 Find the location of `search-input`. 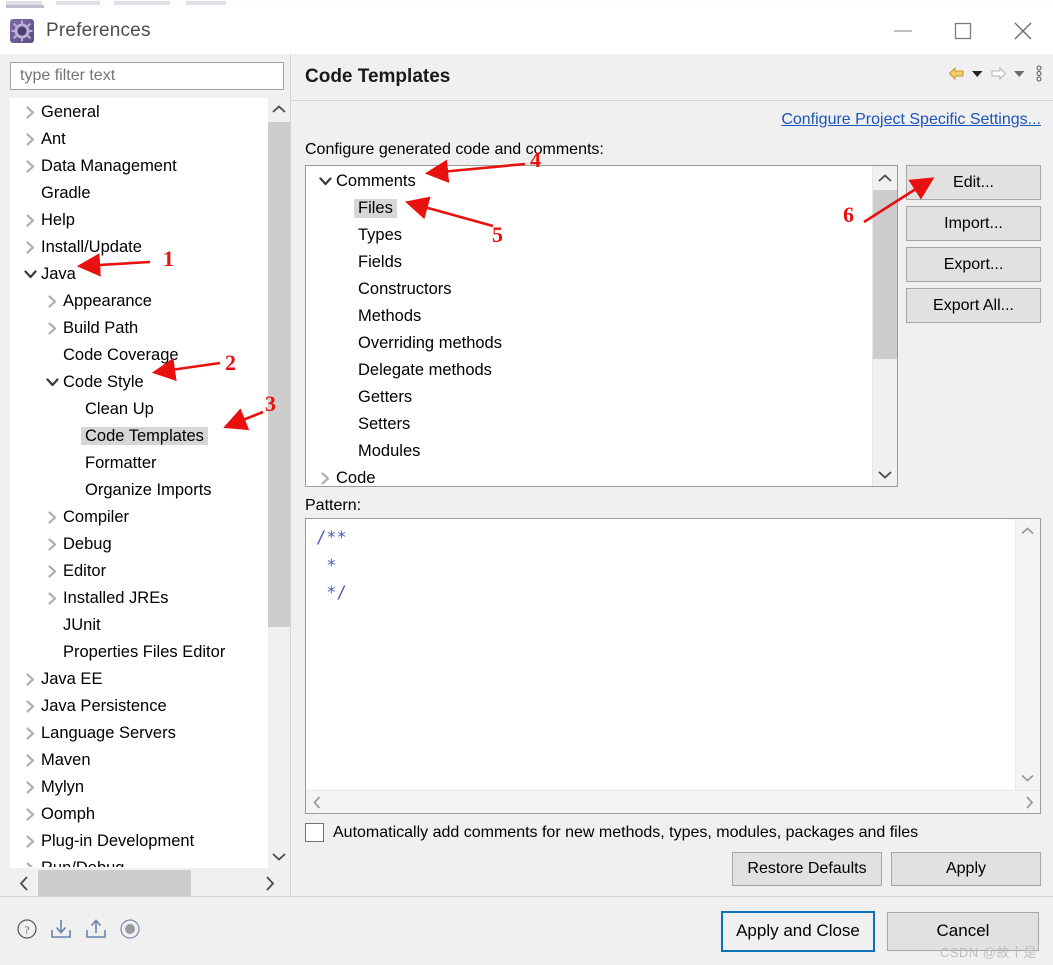

search-input is located at coordinates (147, 75).